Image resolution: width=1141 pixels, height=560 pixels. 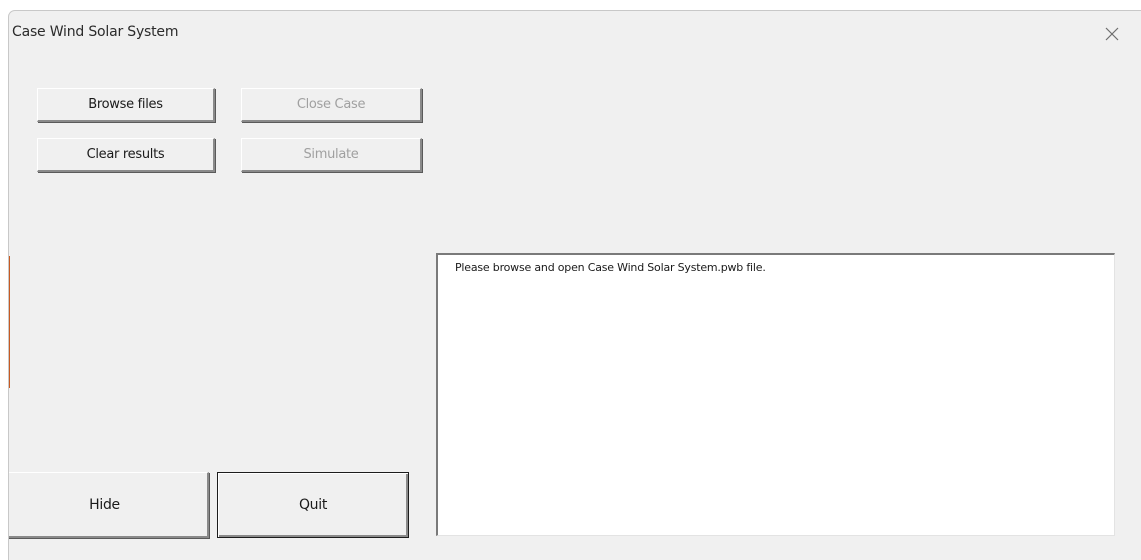 What do you see at coordinates (109, 505) in the screenshot?
I see `hide-button: Hide` at bounding box center [109, 505].